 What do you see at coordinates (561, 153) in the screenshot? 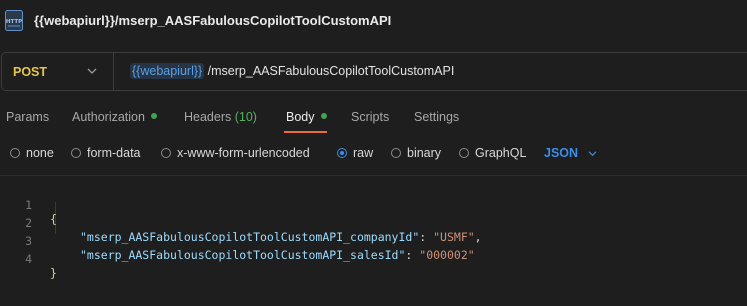
I see `language-label: JSON` at bounding box center [561, 153].